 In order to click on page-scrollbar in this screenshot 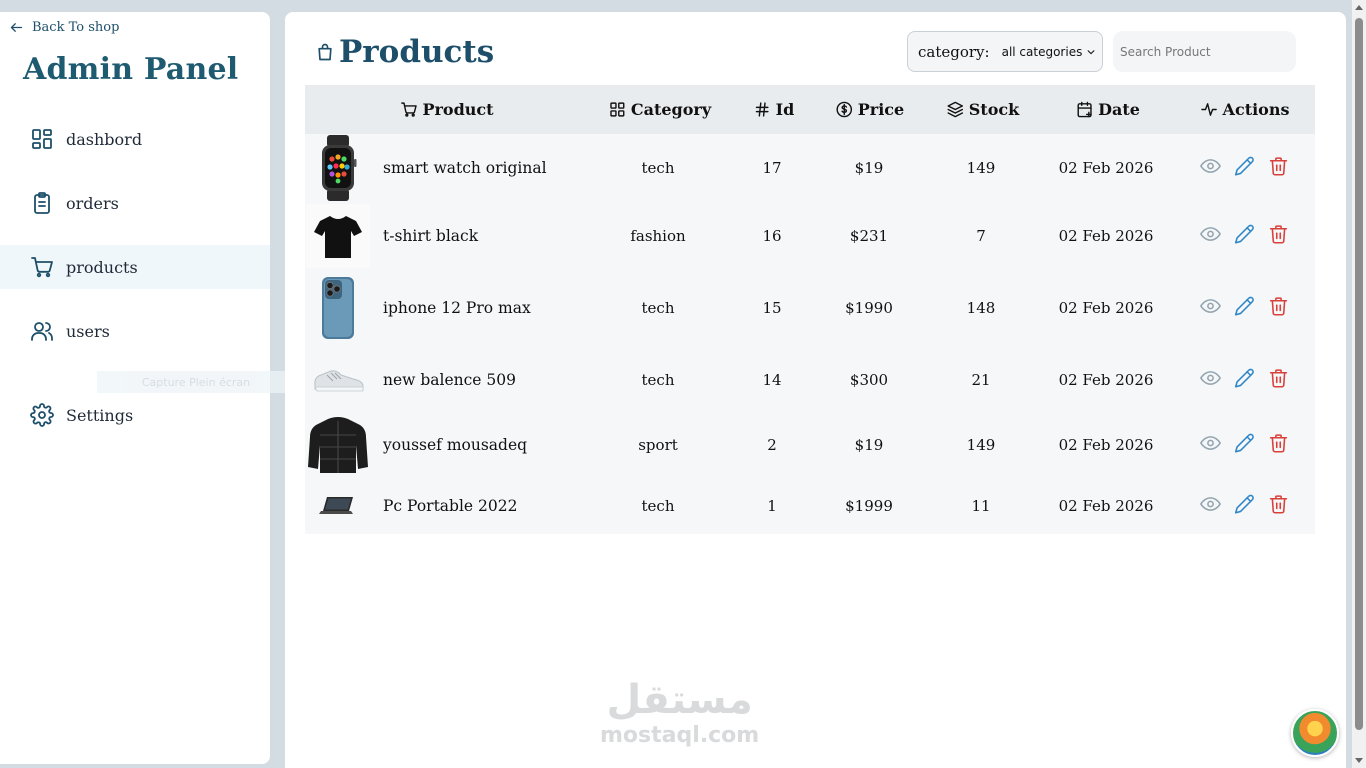, I will do `click(1359, 384)`.